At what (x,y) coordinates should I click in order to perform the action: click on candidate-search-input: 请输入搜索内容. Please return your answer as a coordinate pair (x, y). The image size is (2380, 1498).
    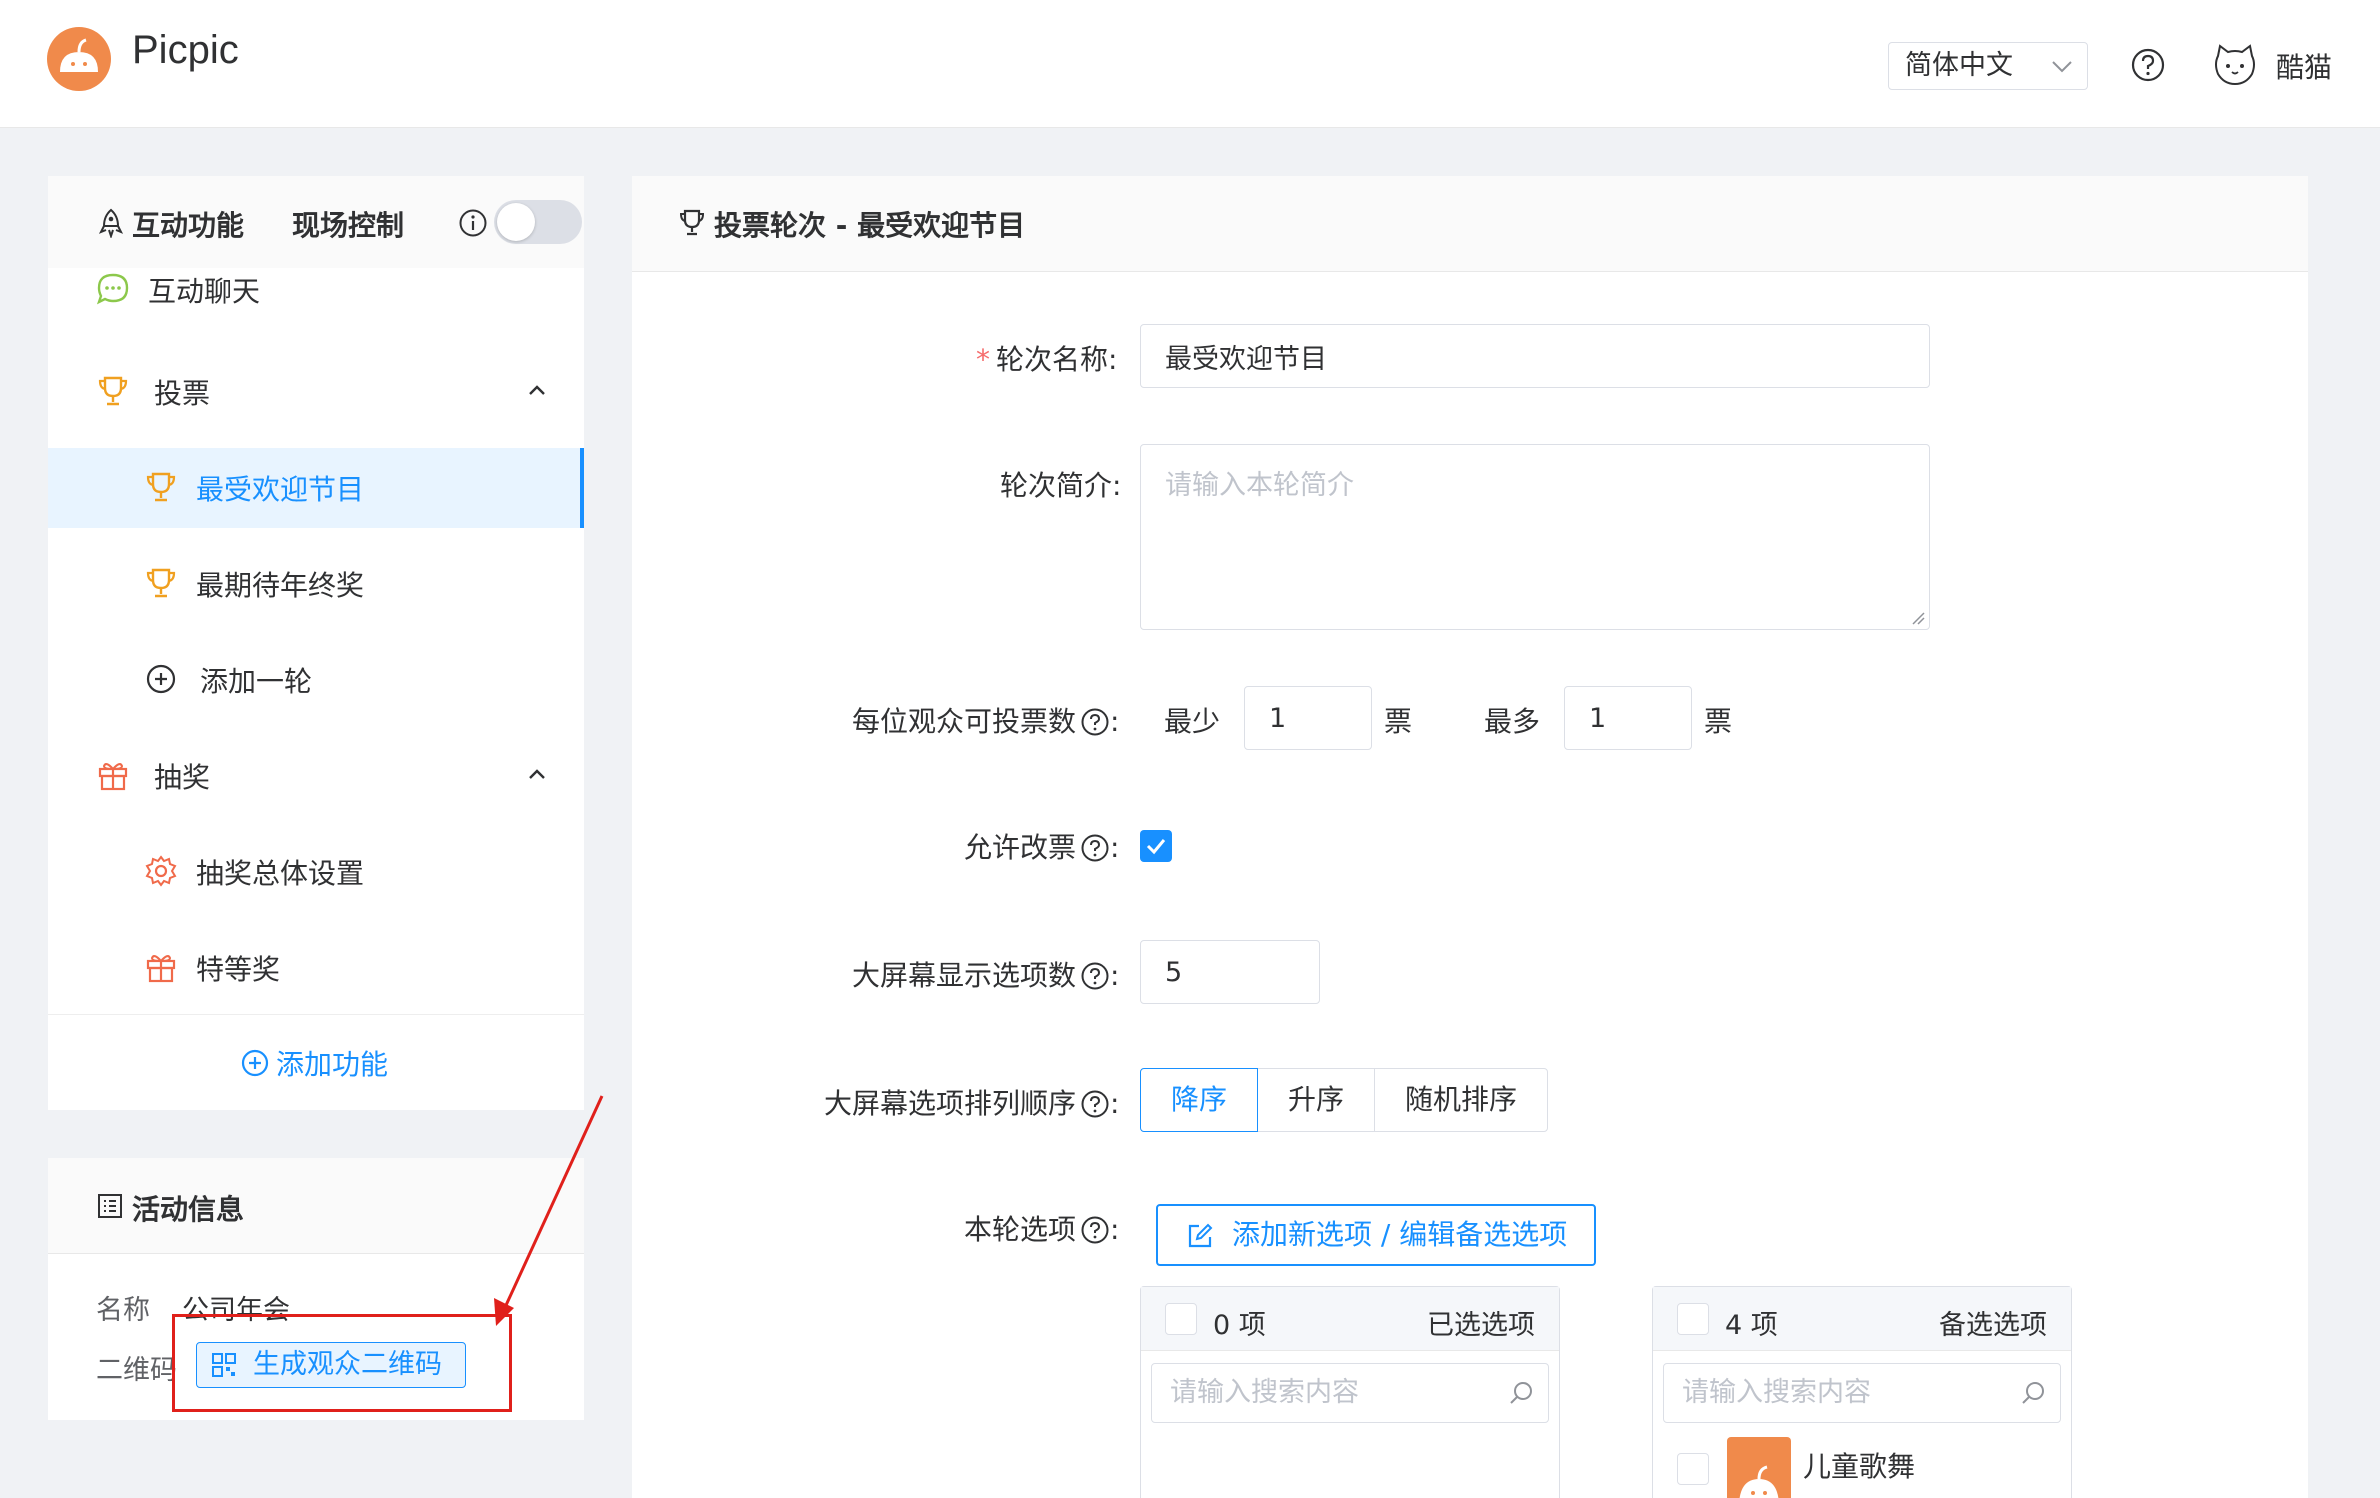
    Looking at the image, I should click on (1862, 1393).